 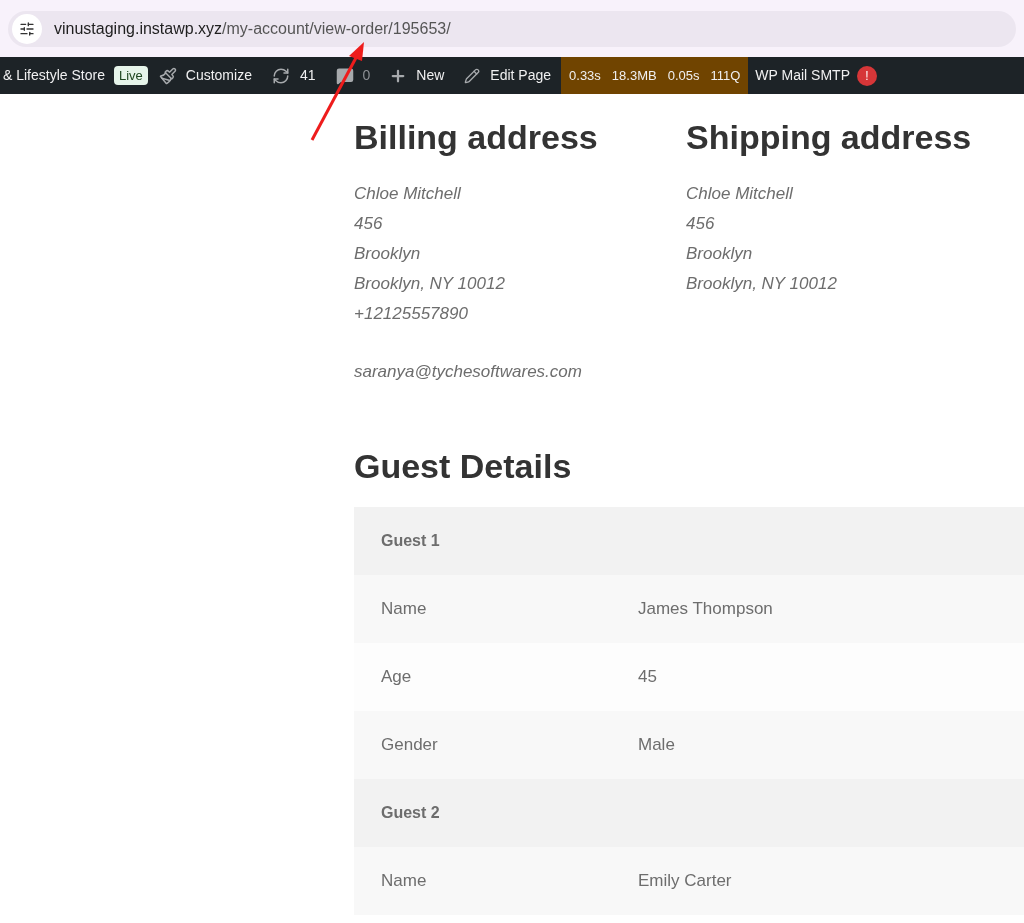 What do you see at coordinates (463, 466) in the screenshot?
I see `section-title: Guest Details` at bounding box center [463, 466].